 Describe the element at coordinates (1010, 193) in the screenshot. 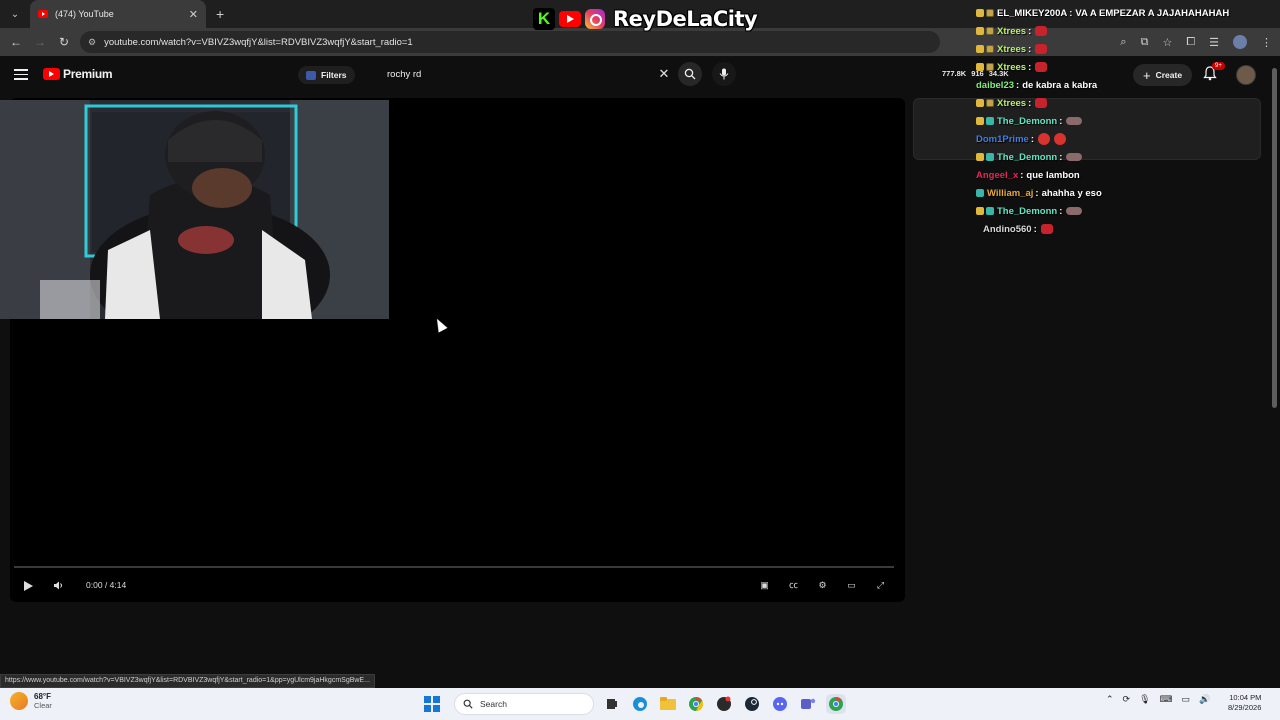

I see `chat-username: William_aj` at that location.